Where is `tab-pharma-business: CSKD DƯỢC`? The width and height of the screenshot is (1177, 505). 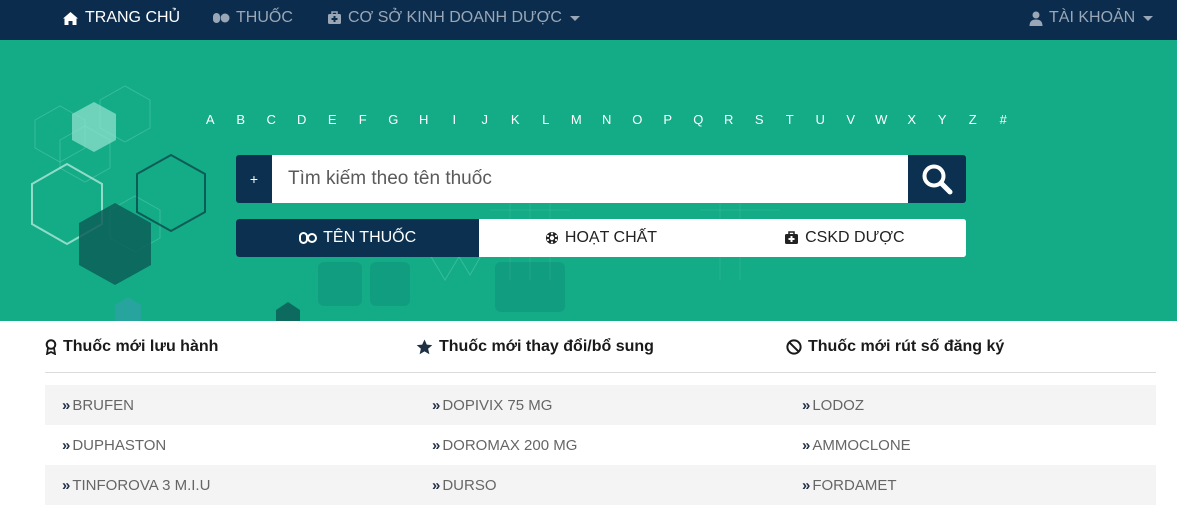 tab-pharma-business: CSKD DƯỢC is located at coordinates (844, 238).